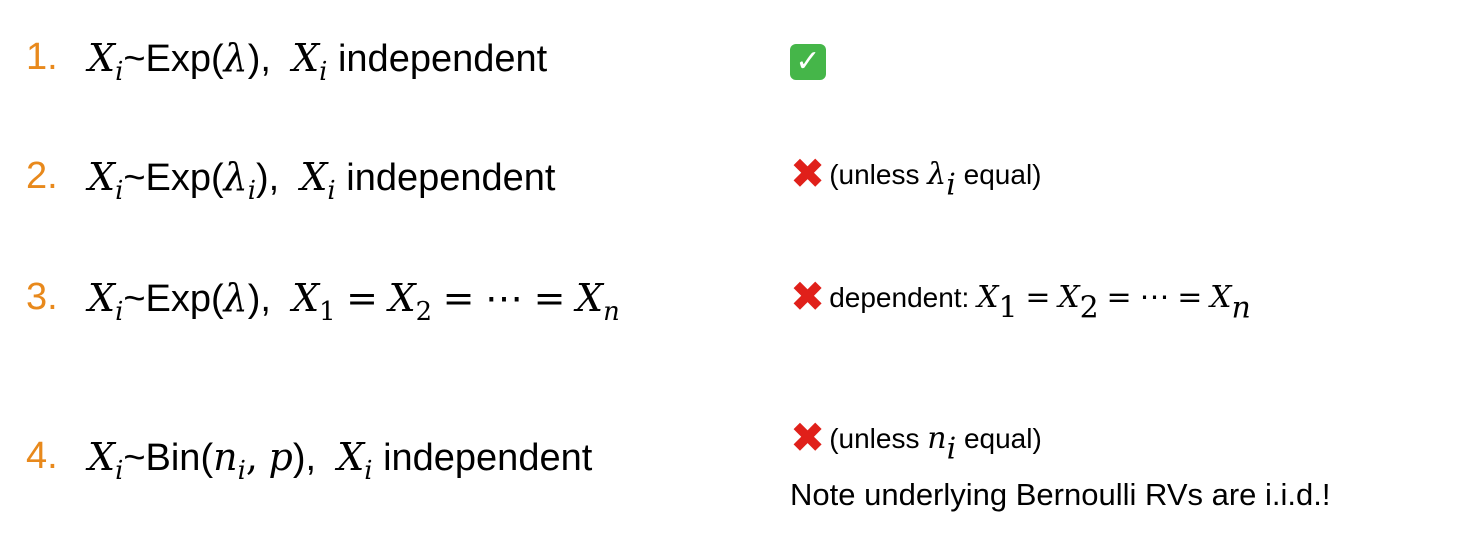  Describe the element at coordinates (354, 302) in the screenshot. I see `item-formula: Xi~Exp(λ), X1 = X2 = ⋯ = Xn` at that location.